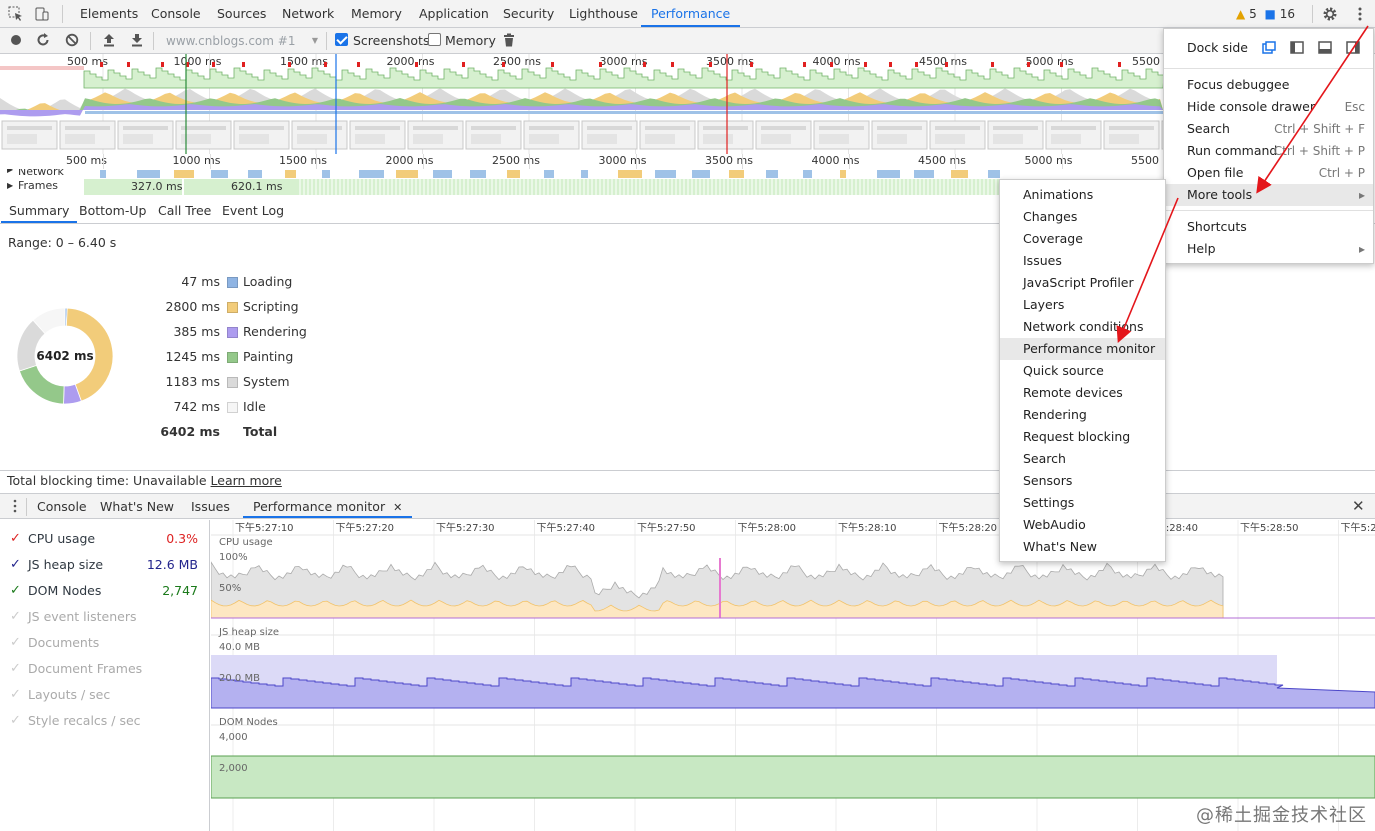 Image resolution: width=1375 pixels, height=831 pixels. Describe the element at coordinates (1082, 195) in the screenshot. I see `more-tools-item-animations: Animations` at that location.